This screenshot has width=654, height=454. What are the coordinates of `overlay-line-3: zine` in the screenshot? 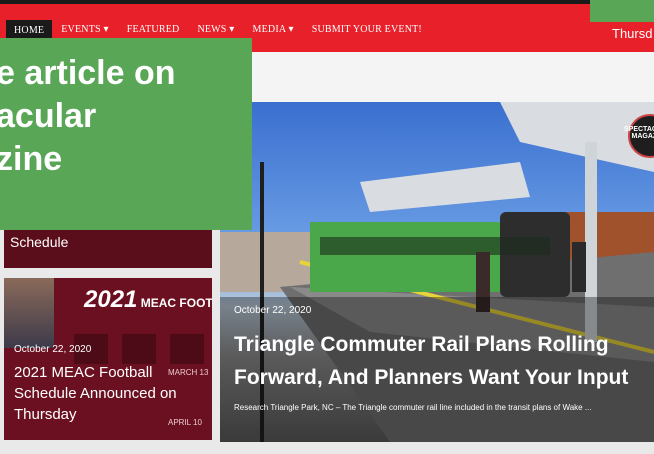 It's located at (31, 159).